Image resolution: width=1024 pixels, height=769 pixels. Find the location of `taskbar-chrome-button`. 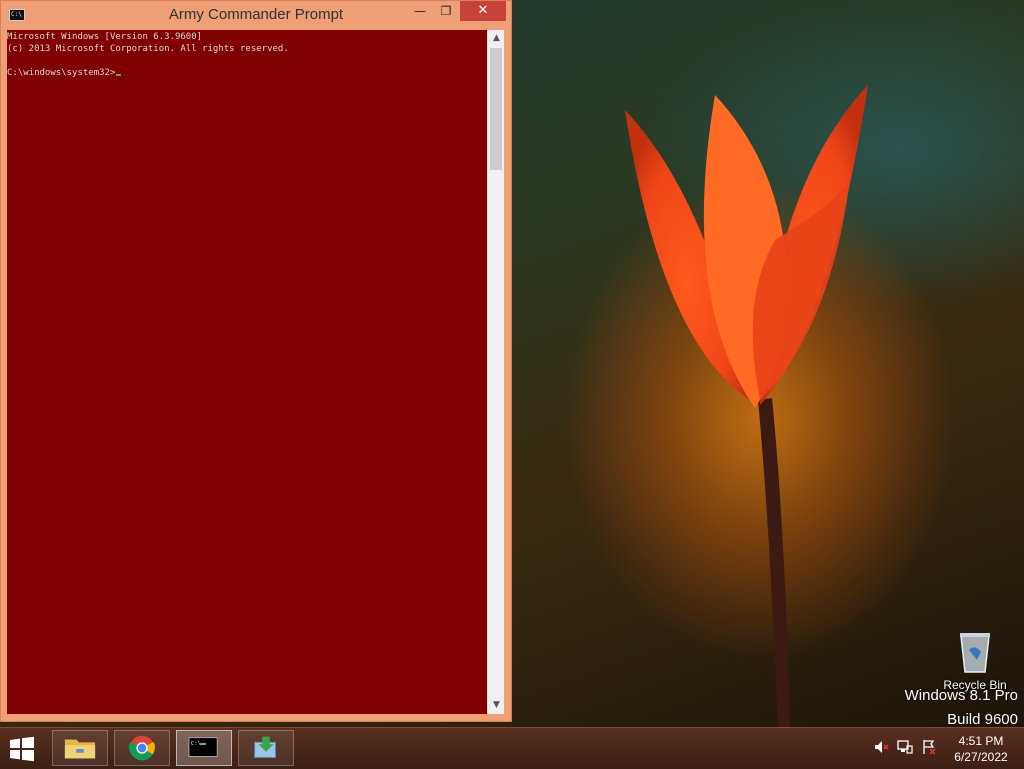

taskbar-chrome-button is located at coordinates (142, 748).